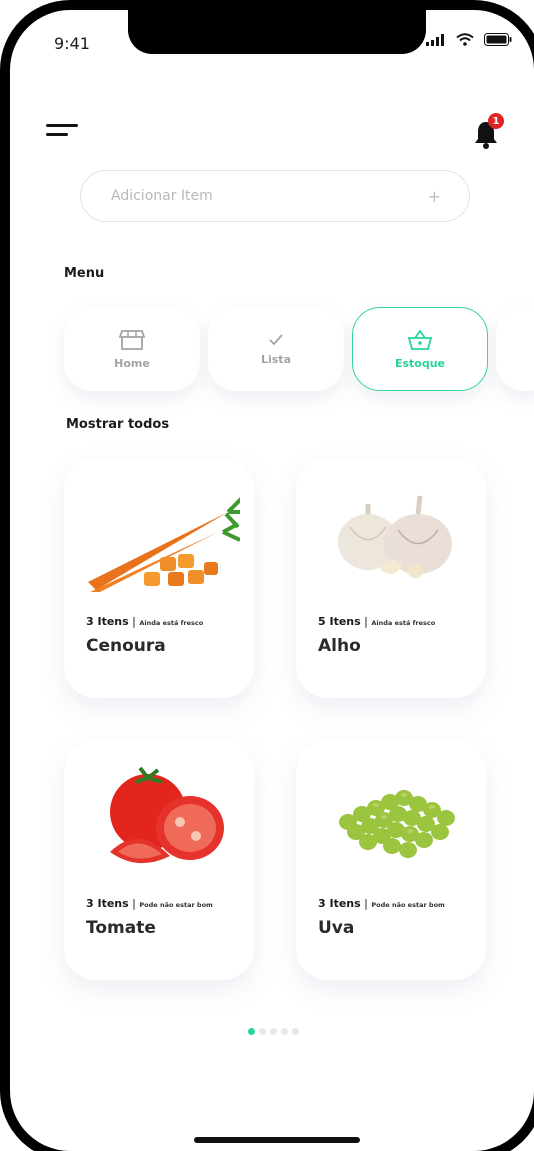 The image size is (534, 1151). Describe the element at coordinates (435, 39) in the screenshot. I see `signal-icon` at that location.